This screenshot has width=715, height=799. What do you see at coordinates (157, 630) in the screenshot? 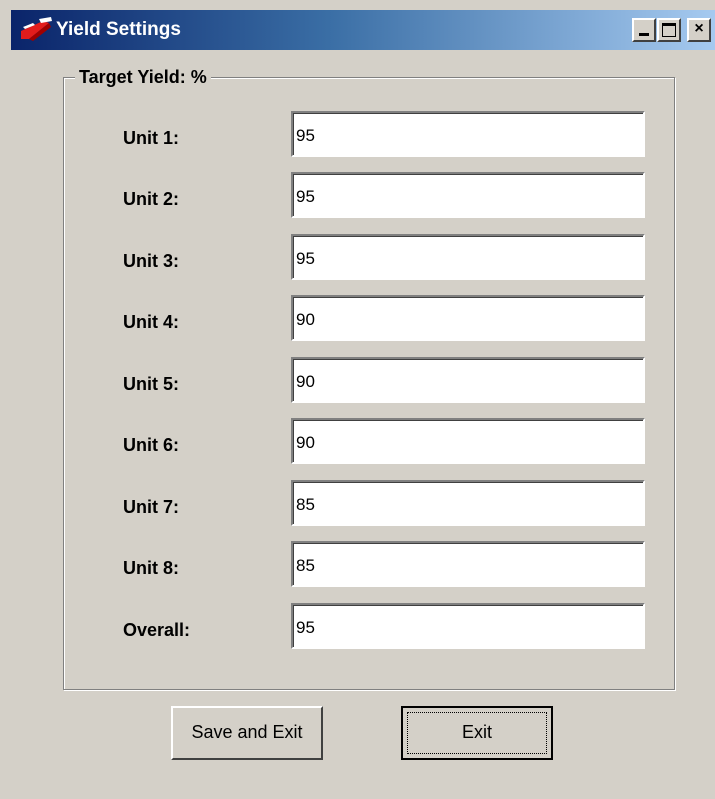
I see `overall-label: Overall:` at bounding box center [157, 630].